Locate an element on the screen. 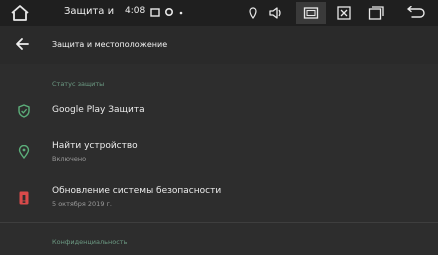  page-title: Защита и местоположение is located at coordinates (110, 44).